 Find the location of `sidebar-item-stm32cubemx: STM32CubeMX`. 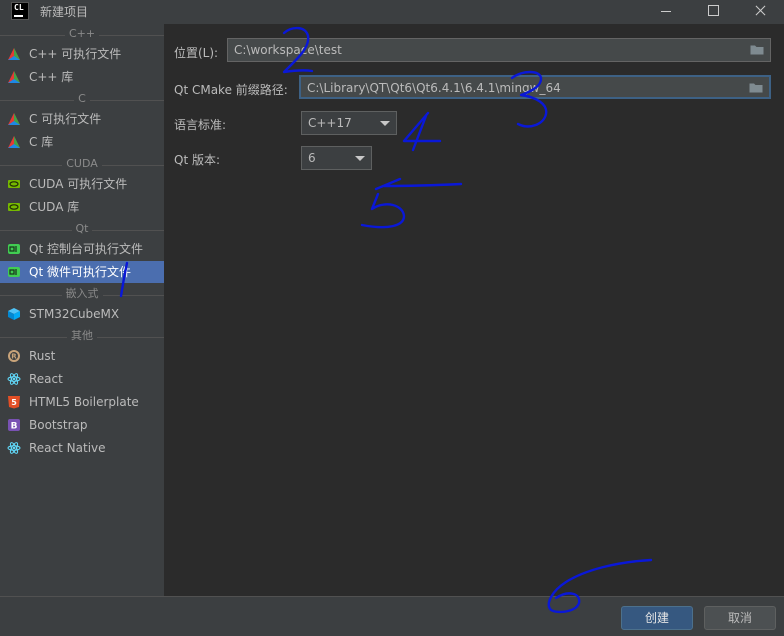

sidebar-item-stm32cubemx: STM32CubeMX is located at coordinates (82, 314).